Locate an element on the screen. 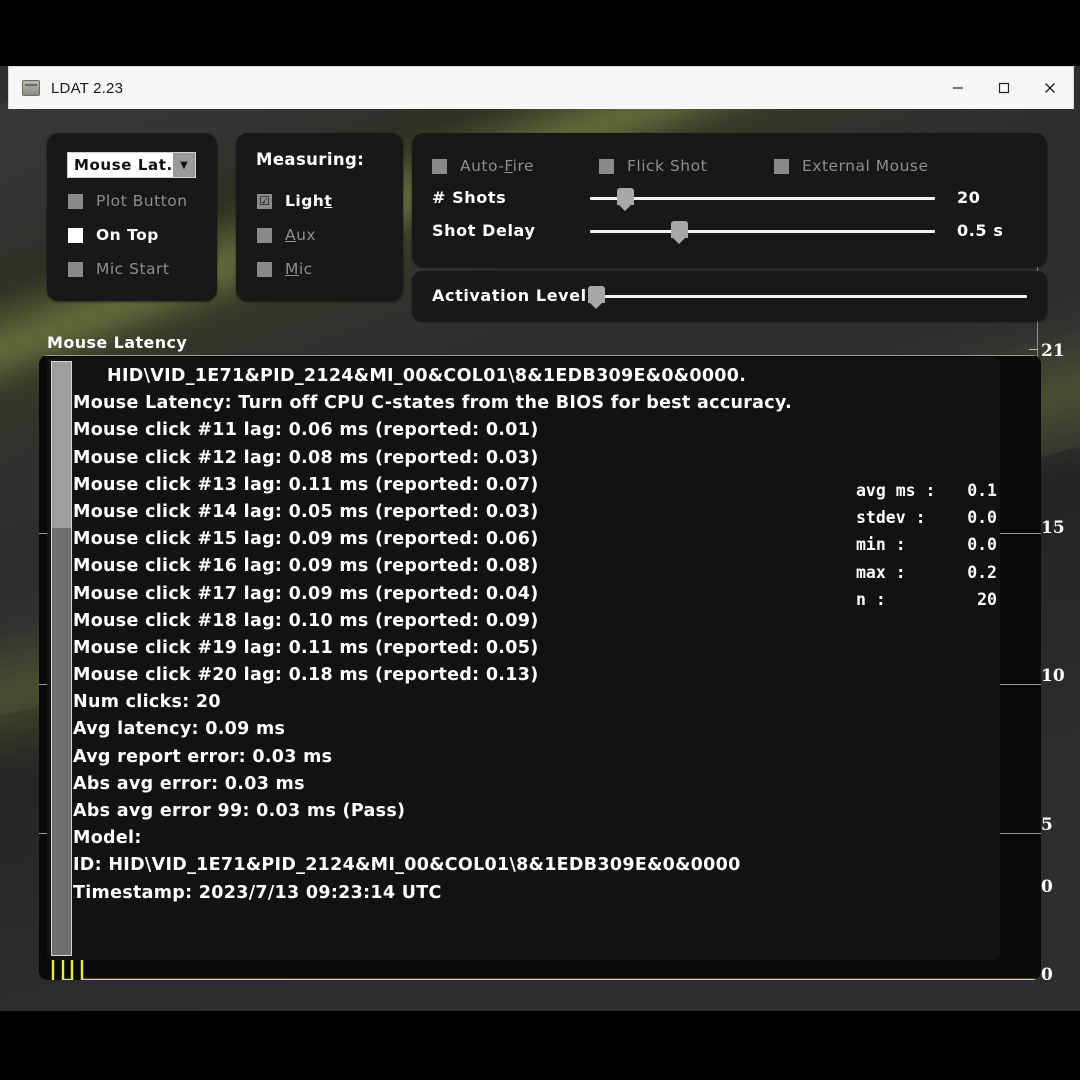  stats-key: min : is located at coordinates (881, 545).